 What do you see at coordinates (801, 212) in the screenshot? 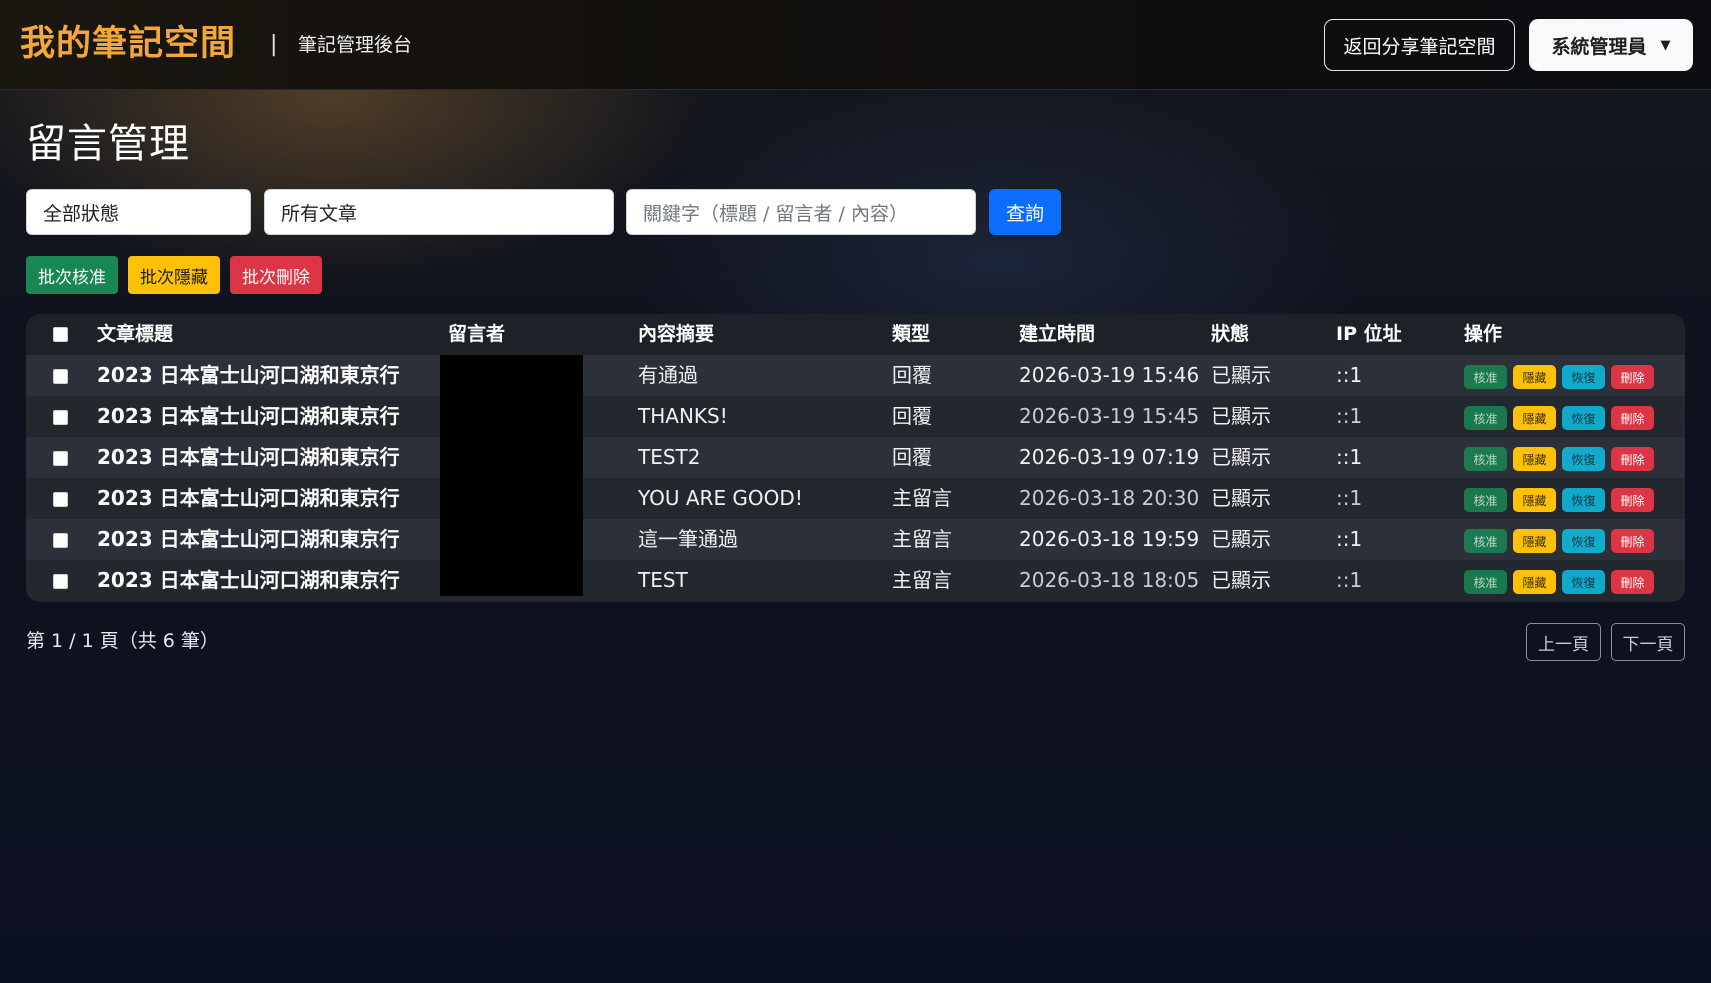
I see `keyword-search-input: 關鍵字（標題 / 留言者 / 內容）` at bounding box center [801, 212].